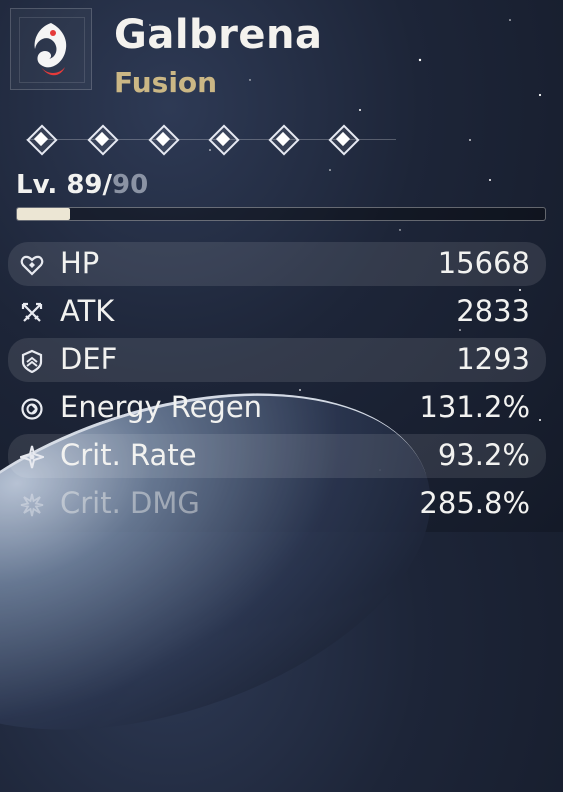 The height and width of the screenshot is (792, 563). I want to click on stat-row-energy-regen: Energy Regen 131.2%, so click(277, 408).